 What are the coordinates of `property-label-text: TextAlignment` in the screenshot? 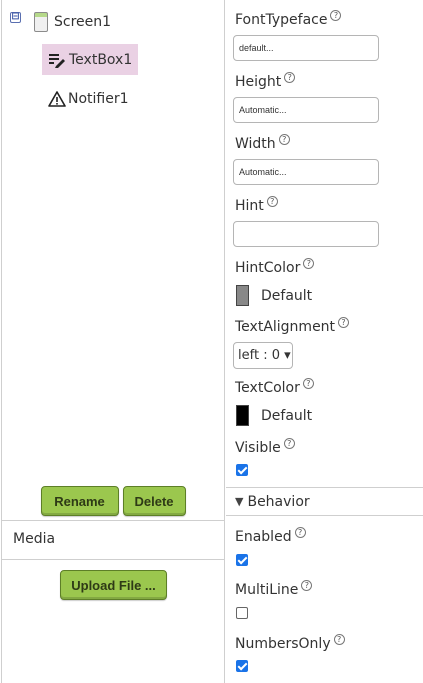 It's located at (285, 327).